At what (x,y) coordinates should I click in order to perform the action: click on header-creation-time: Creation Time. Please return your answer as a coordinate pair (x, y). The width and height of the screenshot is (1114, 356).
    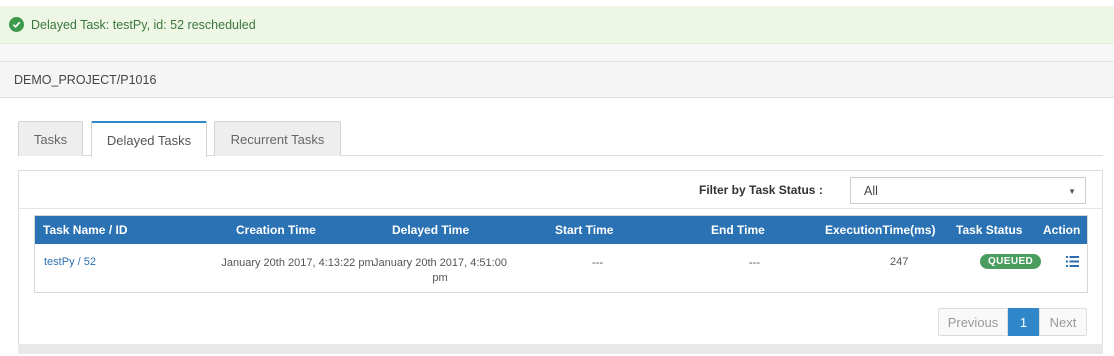
    Looking at the image, I should click on (276, 230).